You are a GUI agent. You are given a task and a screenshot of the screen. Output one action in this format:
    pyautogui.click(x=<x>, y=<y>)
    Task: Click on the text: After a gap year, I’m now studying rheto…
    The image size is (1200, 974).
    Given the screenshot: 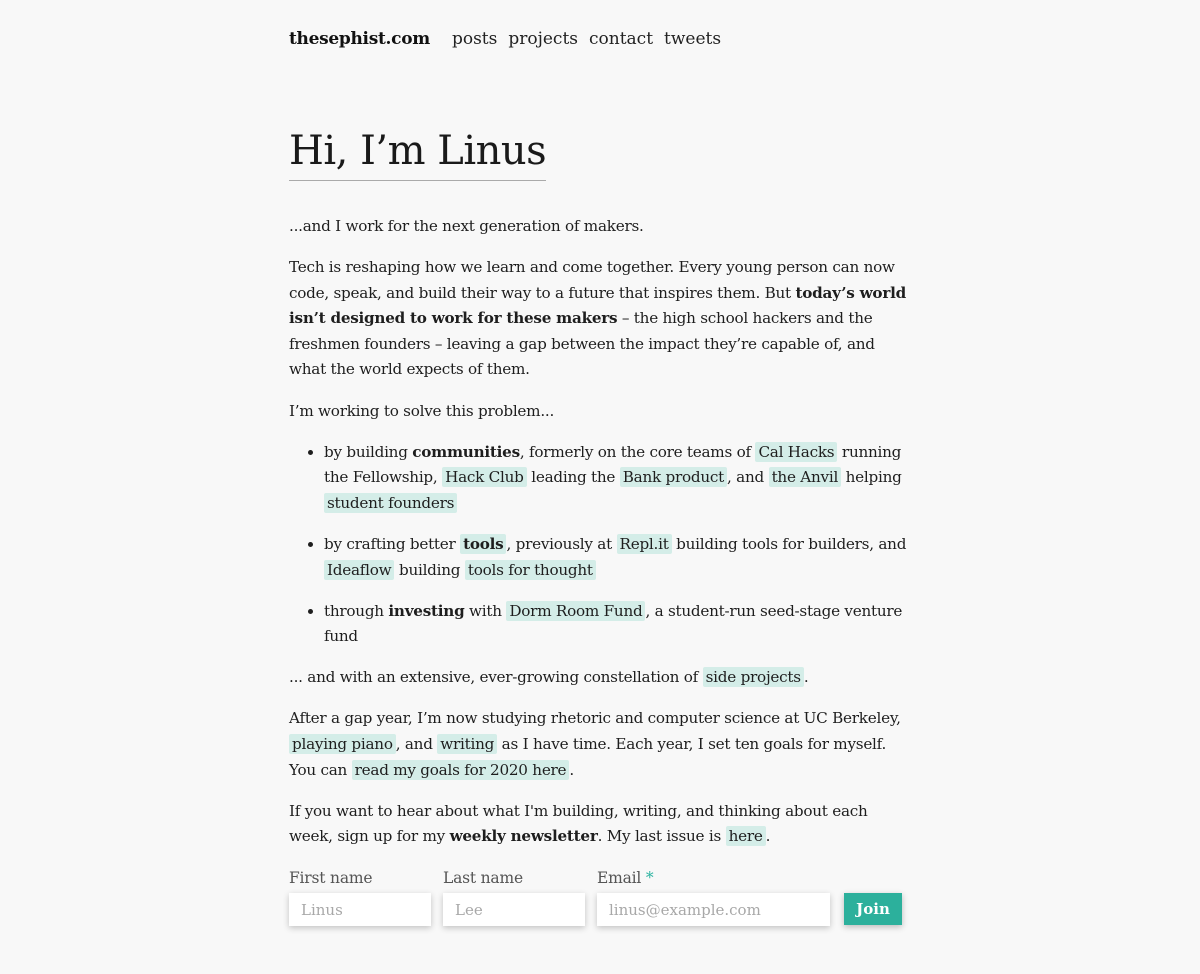 What is the action you would take?
    pyautogui.click(x=595, y=718)
    